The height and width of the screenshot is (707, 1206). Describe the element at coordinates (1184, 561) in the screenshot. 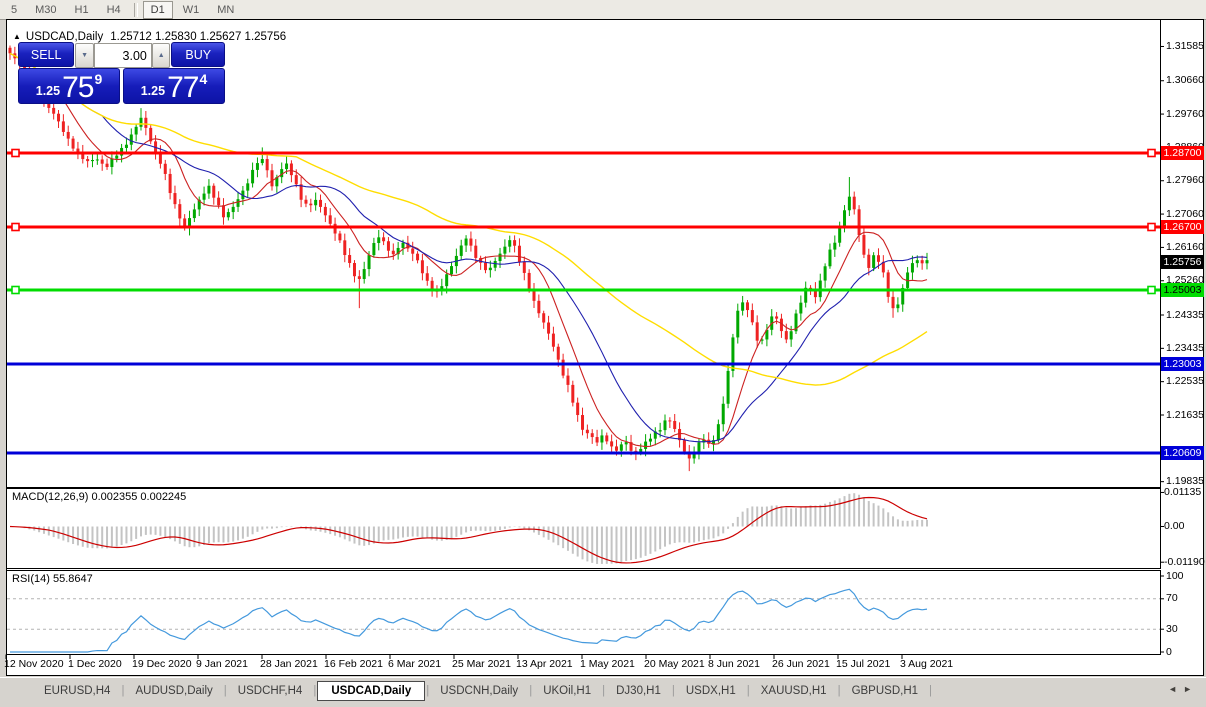

I see `macd-axis-tick: -0.01190` at that location.